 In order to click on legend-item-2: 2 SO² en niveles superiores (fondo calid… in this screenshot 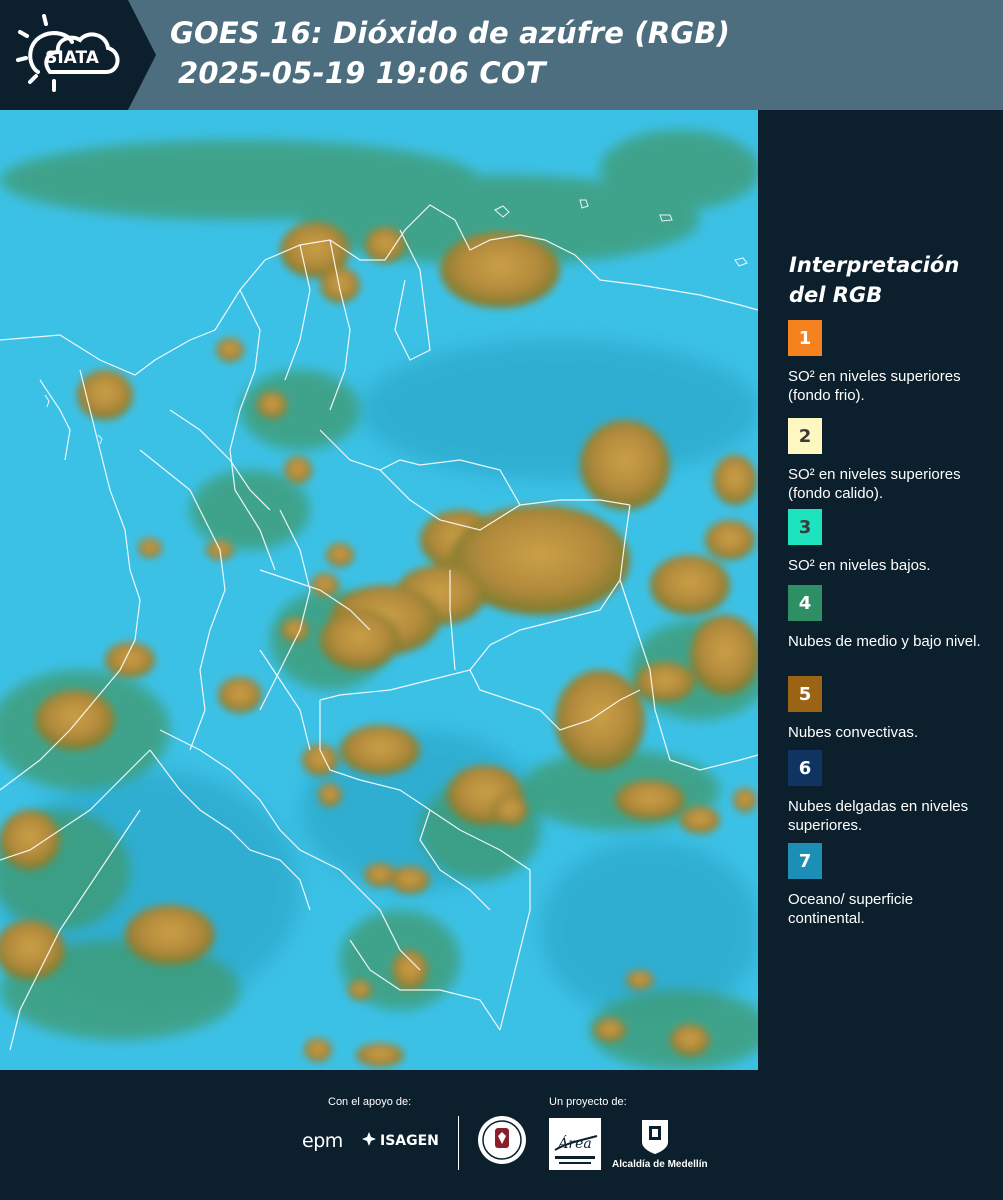, I will do `click(890, 460)`.